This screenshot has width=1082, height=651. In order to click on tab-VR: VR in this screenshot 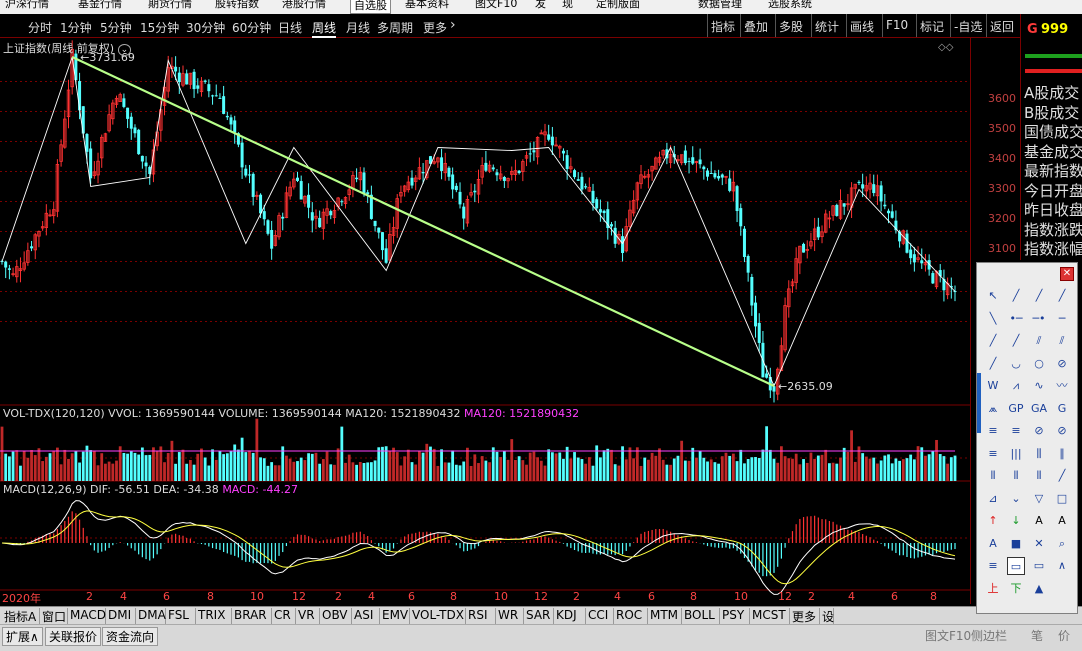, I will do `click(308, 616)`.